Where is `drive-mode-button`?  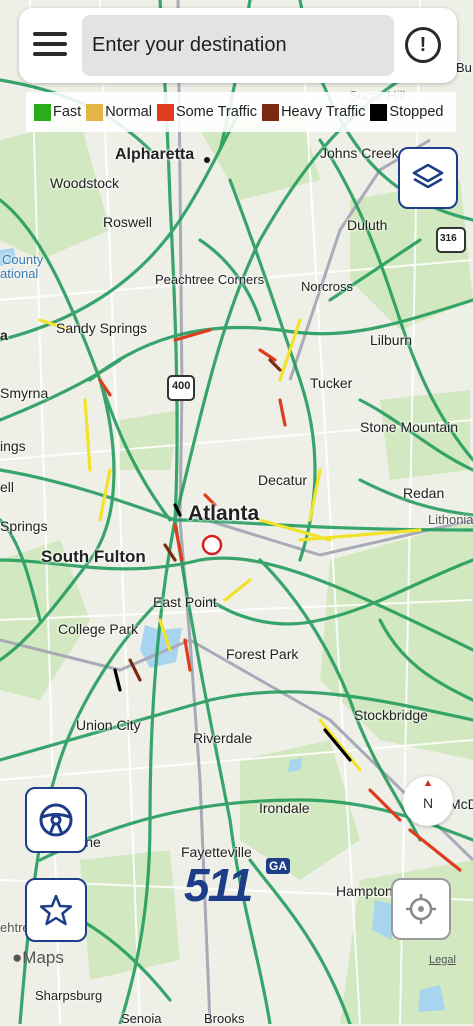
drive-mode-button is located at coordinates (56, 820).